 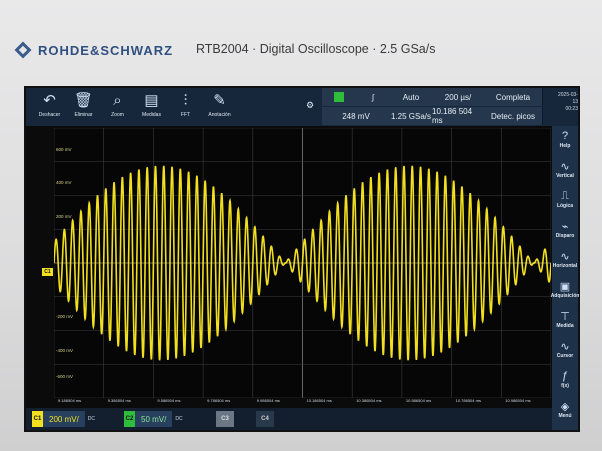 What do you see at coordinates (411, 116) in the screenshot?
I see `sample-rate: 1.25 GSa/s` at bounding box center [411, 116].